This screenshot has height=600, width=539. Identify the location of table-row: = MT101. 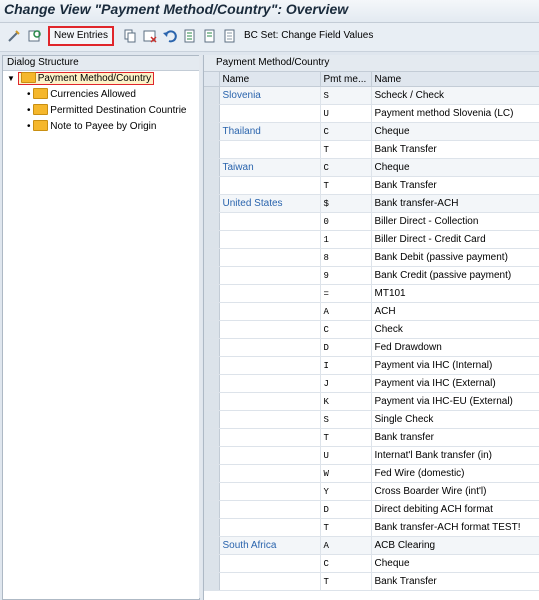
(371, 293).